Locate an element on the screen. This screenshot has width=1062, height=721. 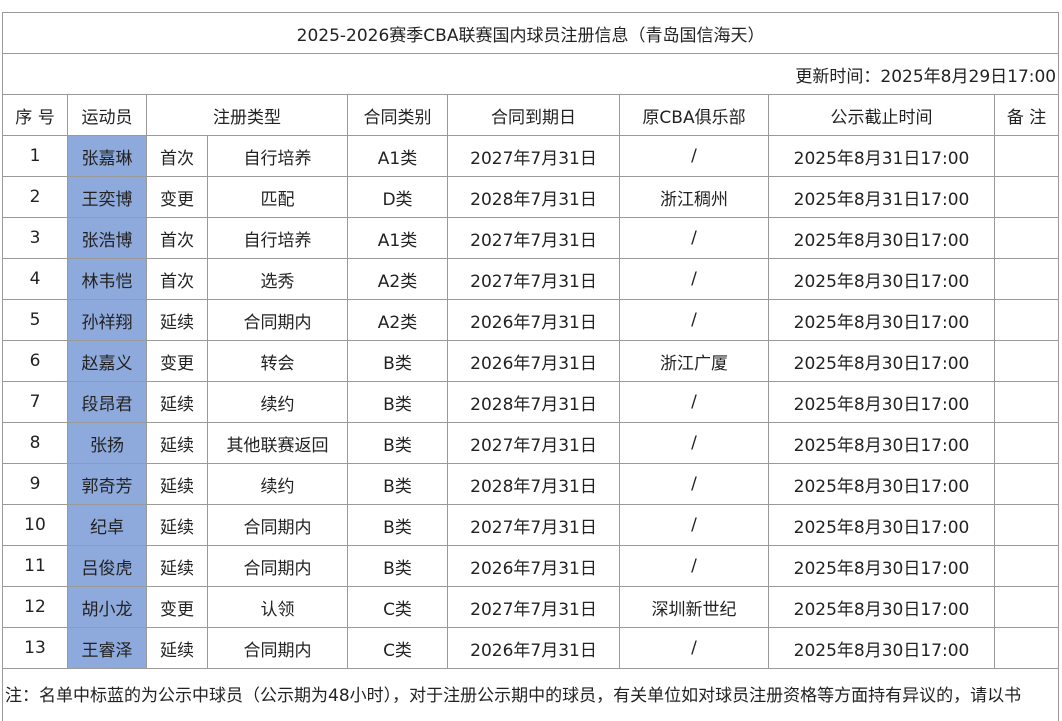
player-name: 孙祥翔 is located at coordinates (107, 320).